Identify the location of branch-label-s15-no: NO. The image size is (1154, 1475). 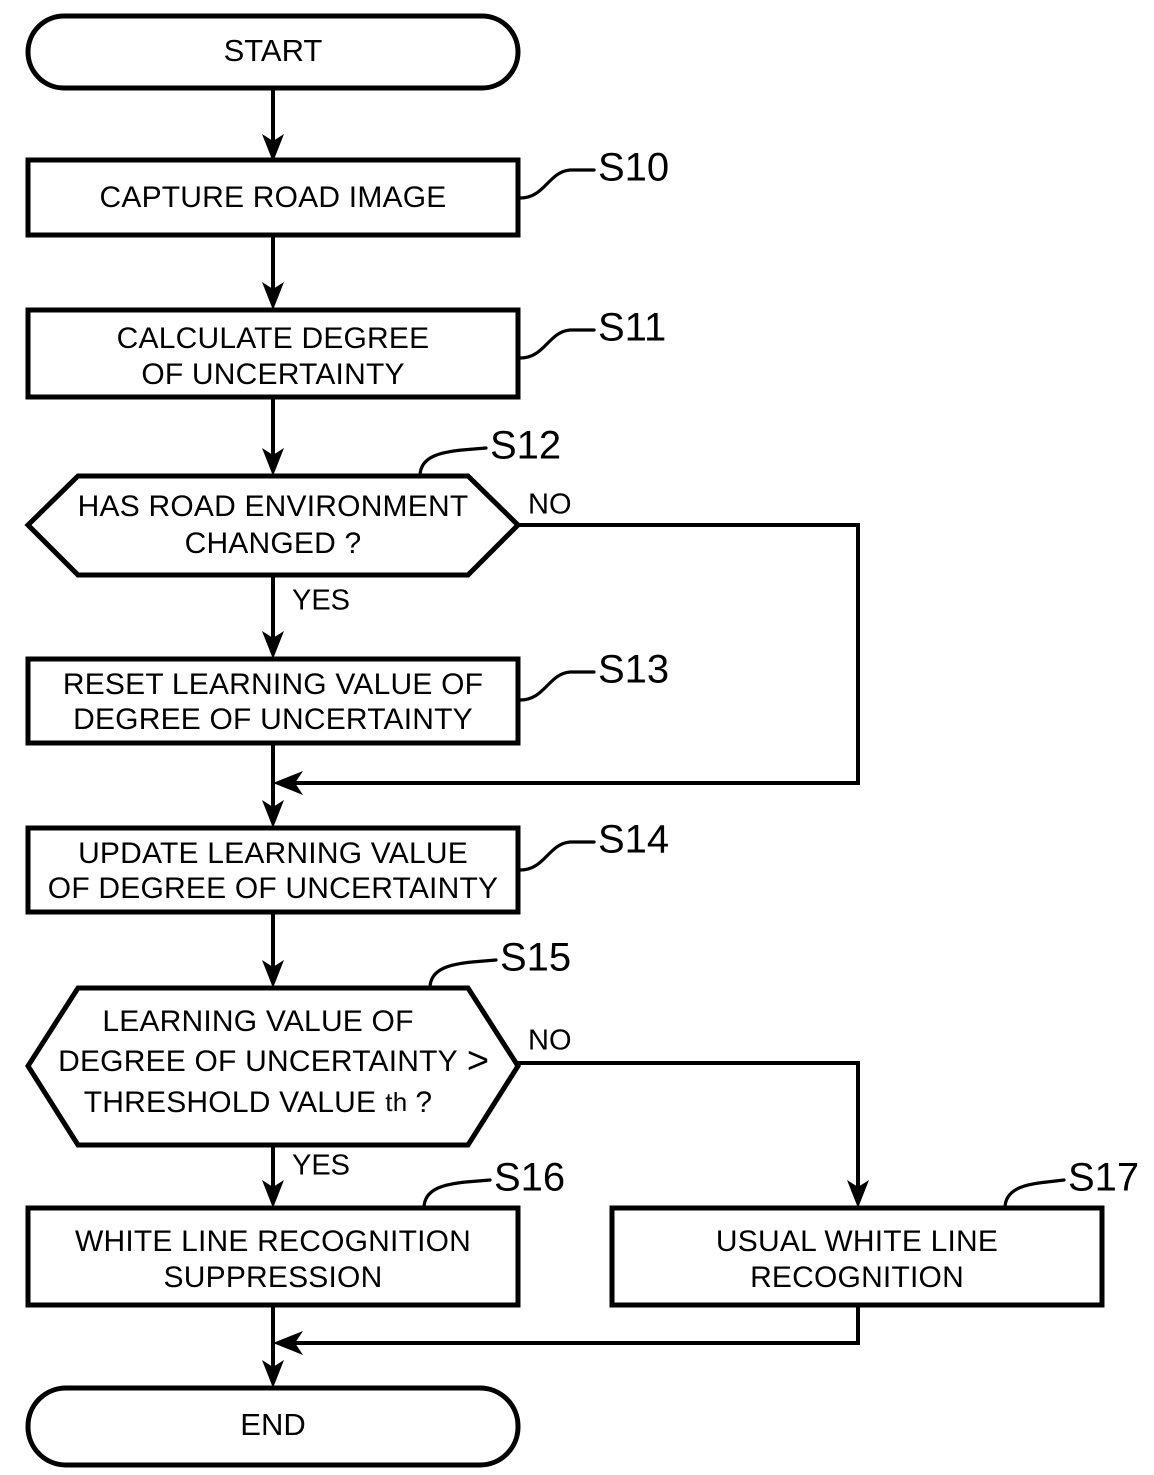
(550, 1041).